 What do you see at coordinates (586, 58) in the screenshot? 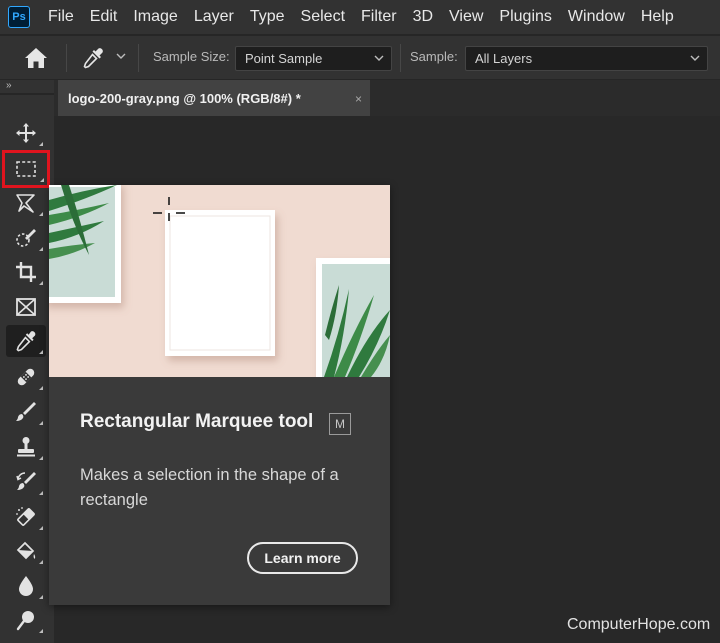
I see `sample-dropdown: All Layers` at bounding box center [586, 58].